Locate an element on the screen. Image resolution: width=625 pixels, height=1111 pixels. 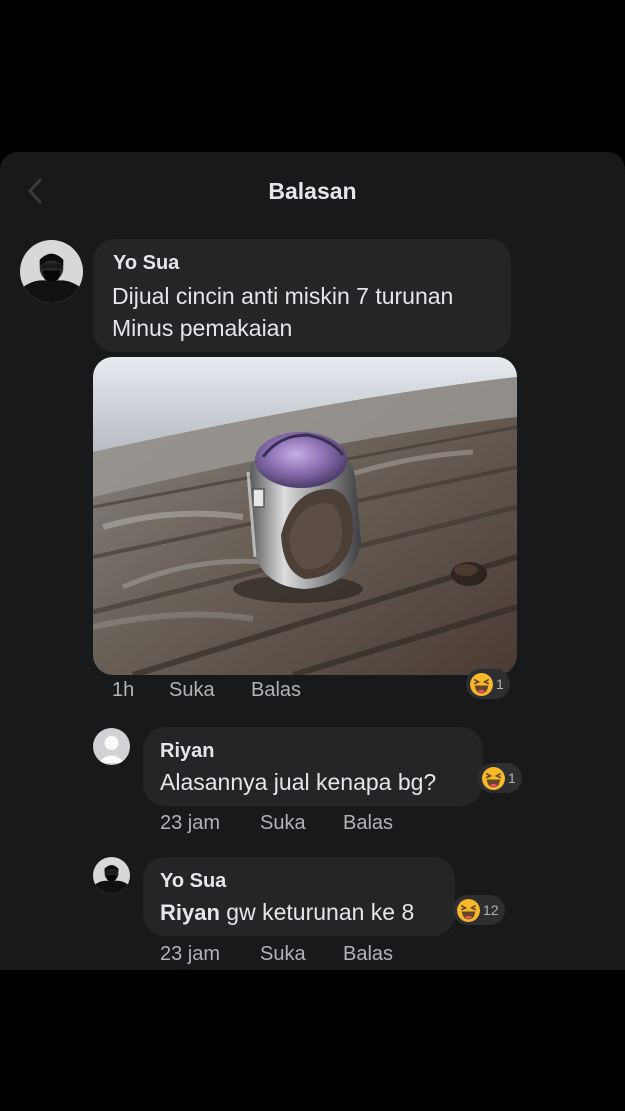
reaction-summary: 12 is located at coordinates (479, 910).